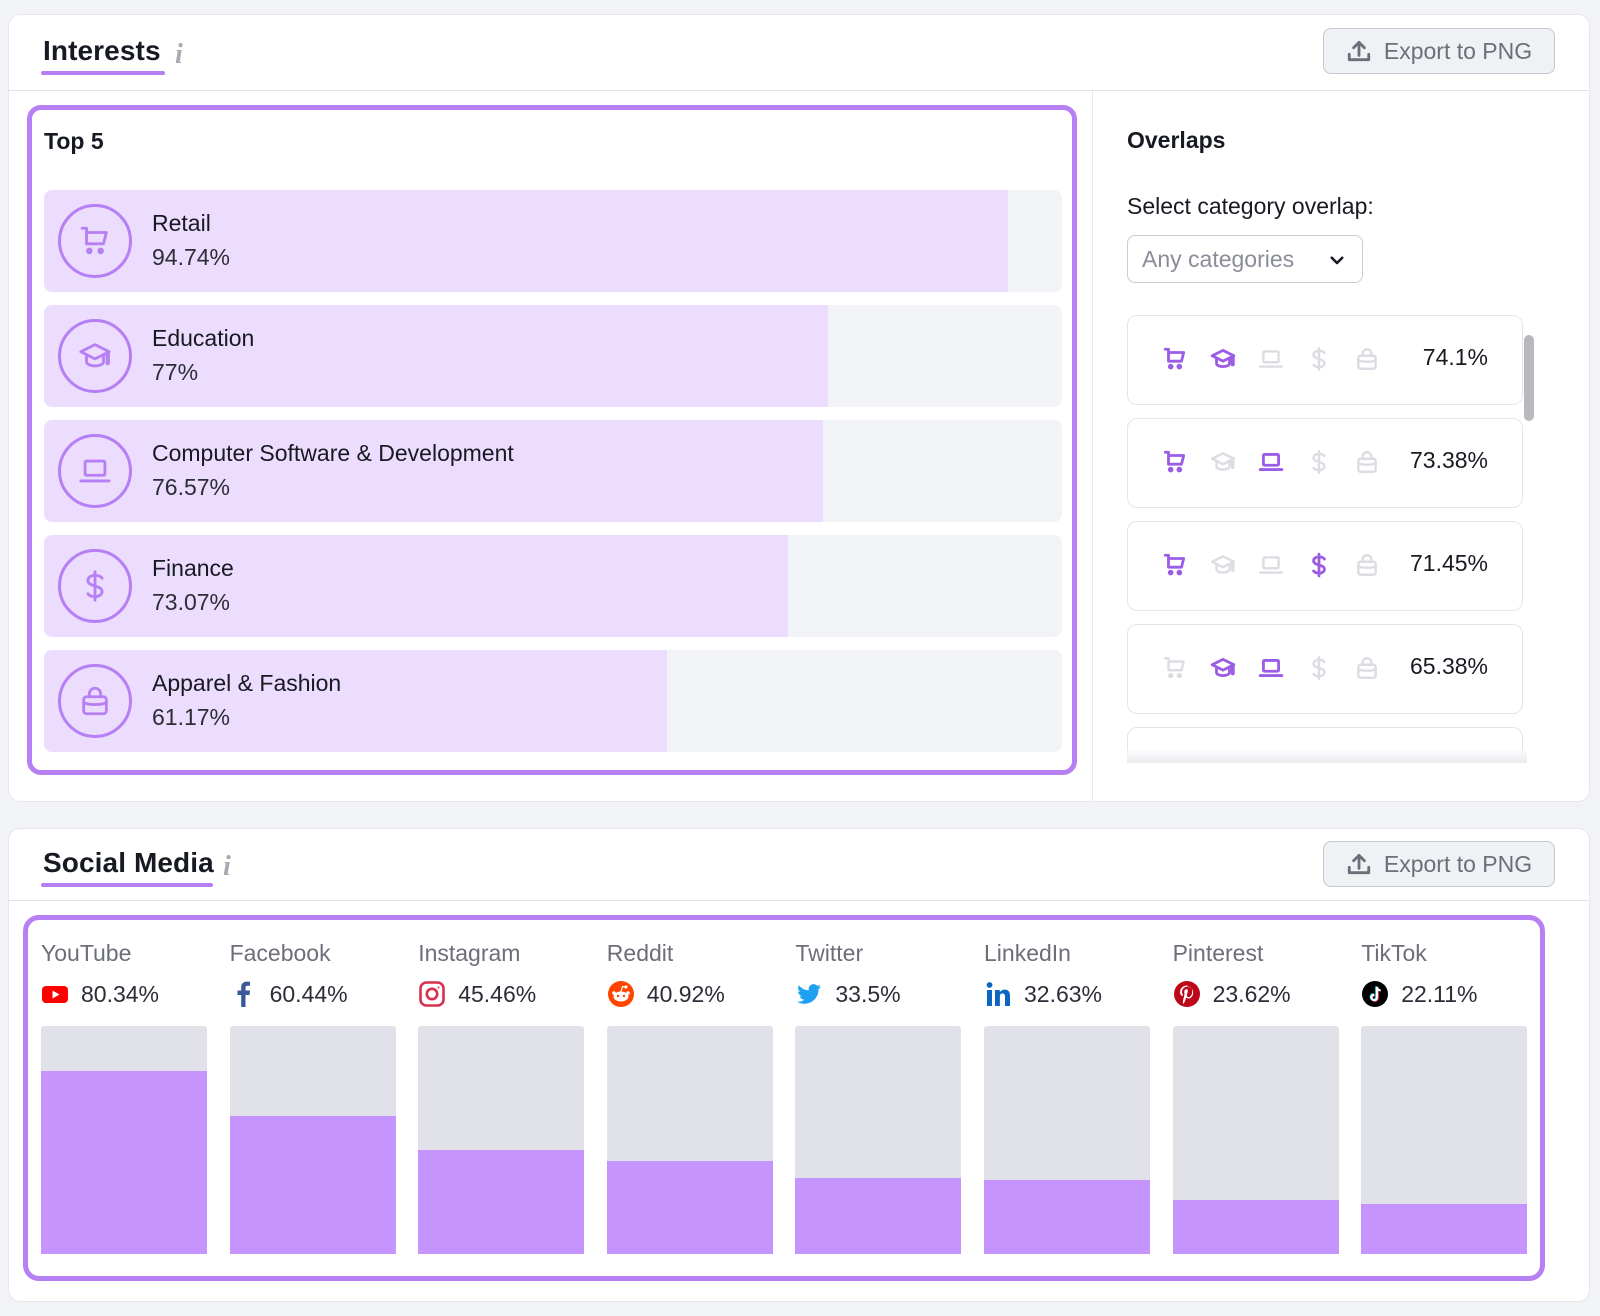  Describe the element at coordinates (191, 257) in the screenshot. I see `interest-value: 94.74%` at that location.